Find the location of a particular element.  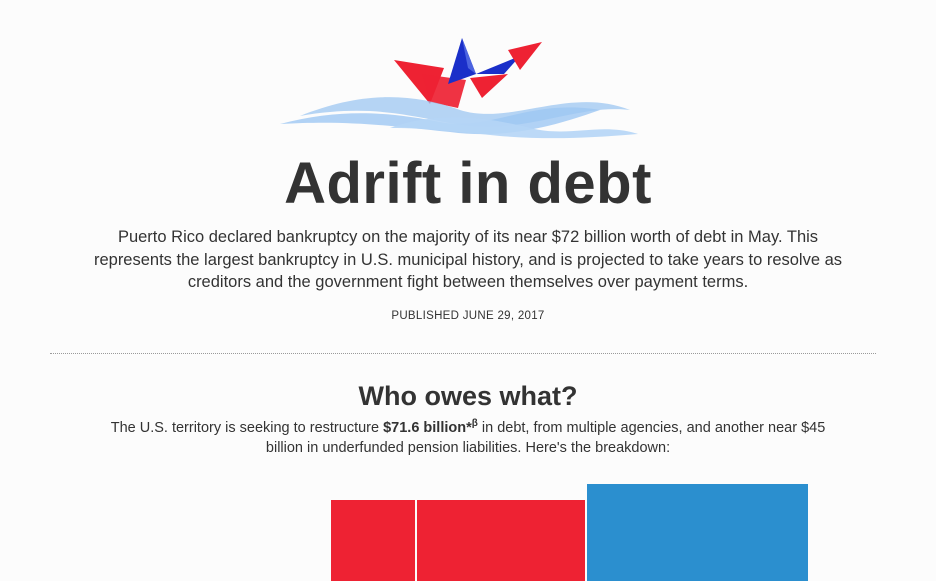

section-divider is located at coordinates (463, 353).